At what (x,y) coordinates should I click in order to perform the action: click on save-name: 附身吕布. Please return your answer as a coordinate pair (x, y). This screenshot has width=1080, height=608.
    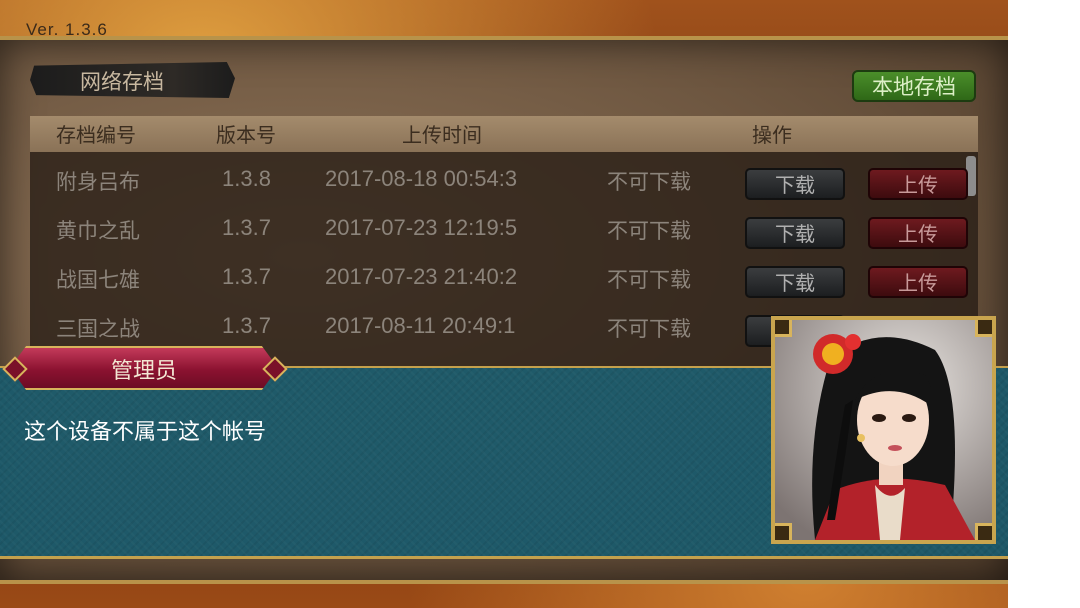
    Looking at the image, I should click on (98, 182).